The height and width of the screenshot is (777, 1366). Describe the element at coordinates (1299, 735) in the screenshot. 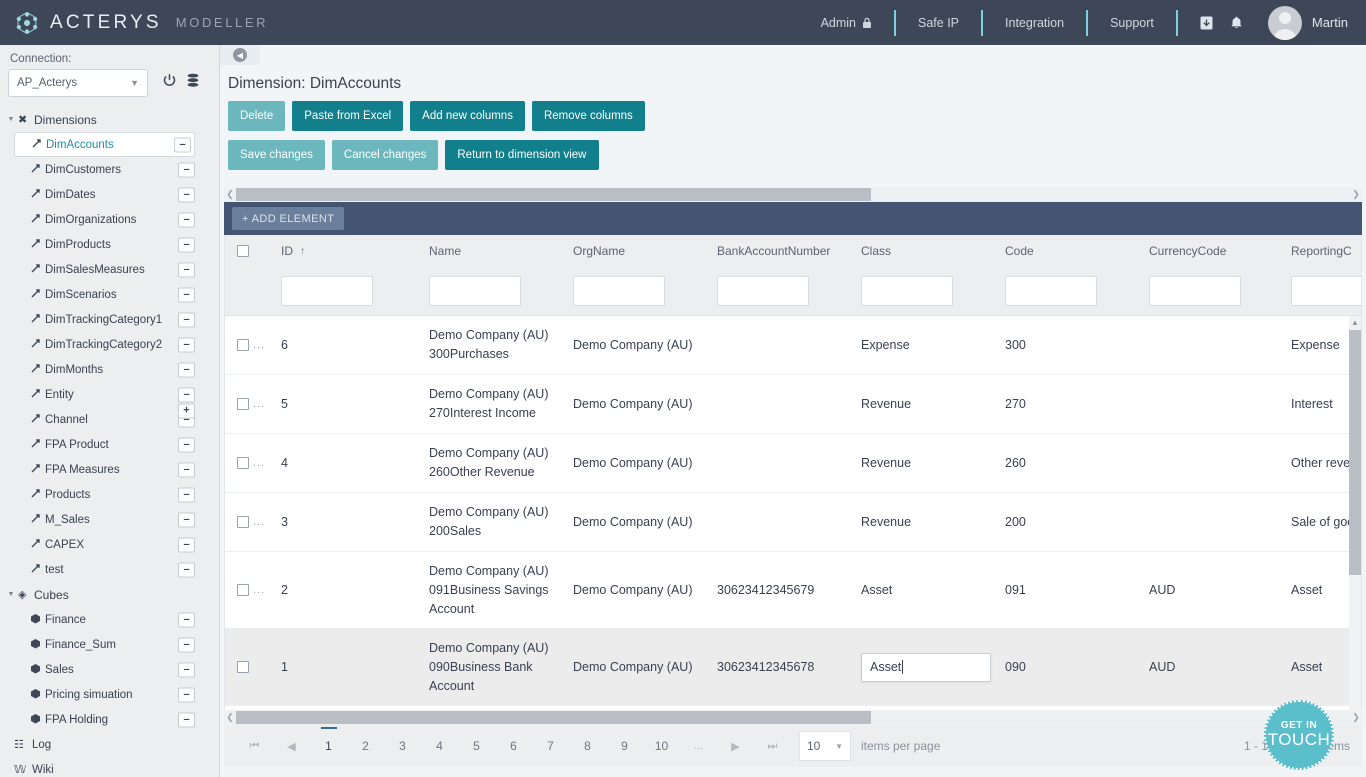

I see `get-in-touch-badge: GET IN TOUCH` at that location.